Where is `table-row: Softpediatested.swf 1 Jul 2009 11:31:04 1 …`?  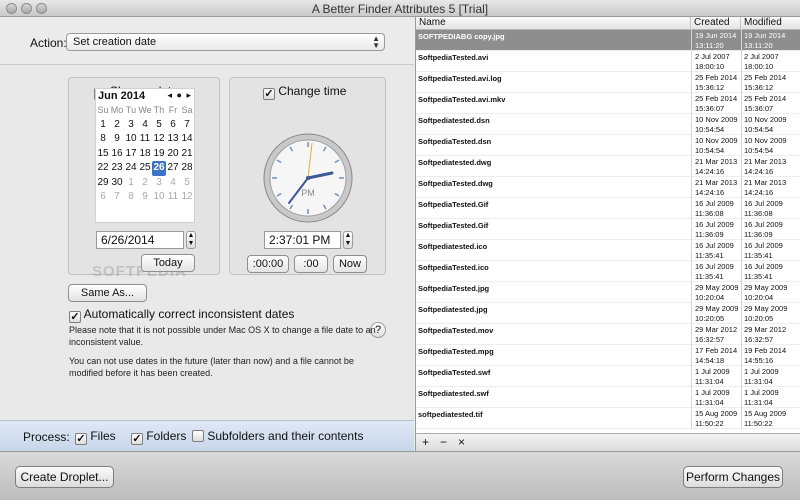 table-row: Softpediatested.swf 1 Jul 2009 11:31:04 1 … is located at coordinates (608, 397).